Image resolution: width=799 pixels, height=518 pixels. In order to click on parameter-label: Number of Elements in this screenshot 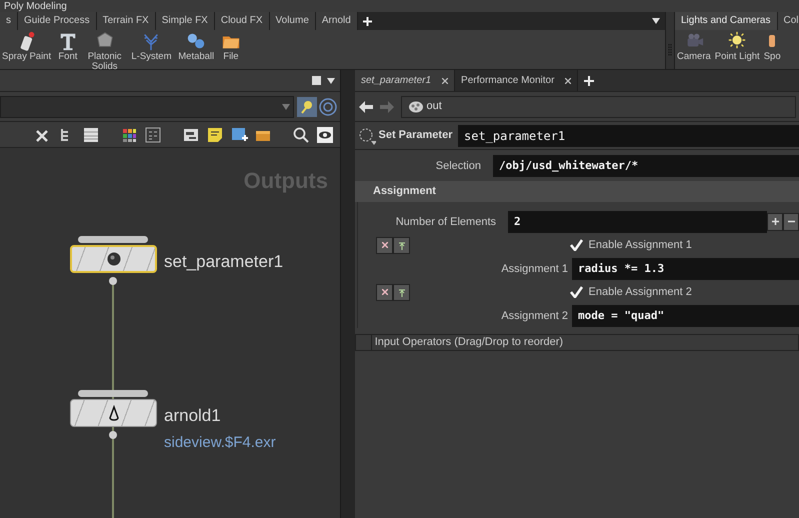, I will do `click(445, 222)`.